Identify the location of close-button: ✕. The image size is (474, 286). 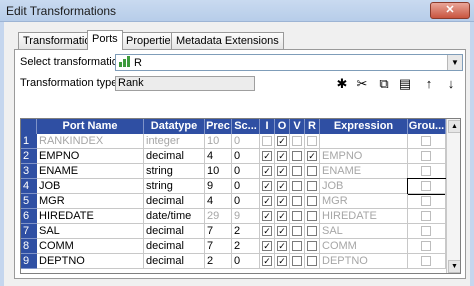
(450, 10).